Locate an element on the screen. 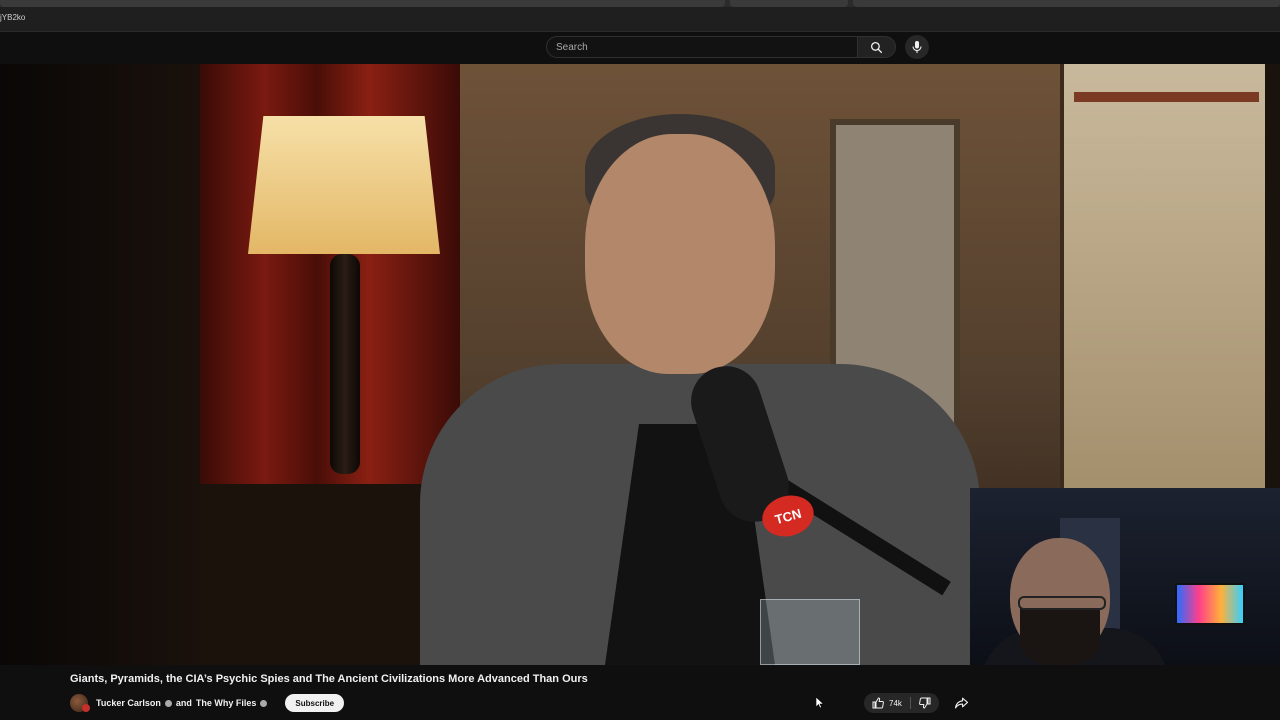  subscribe-button: Subscribe is located at coordinates (315, 703).